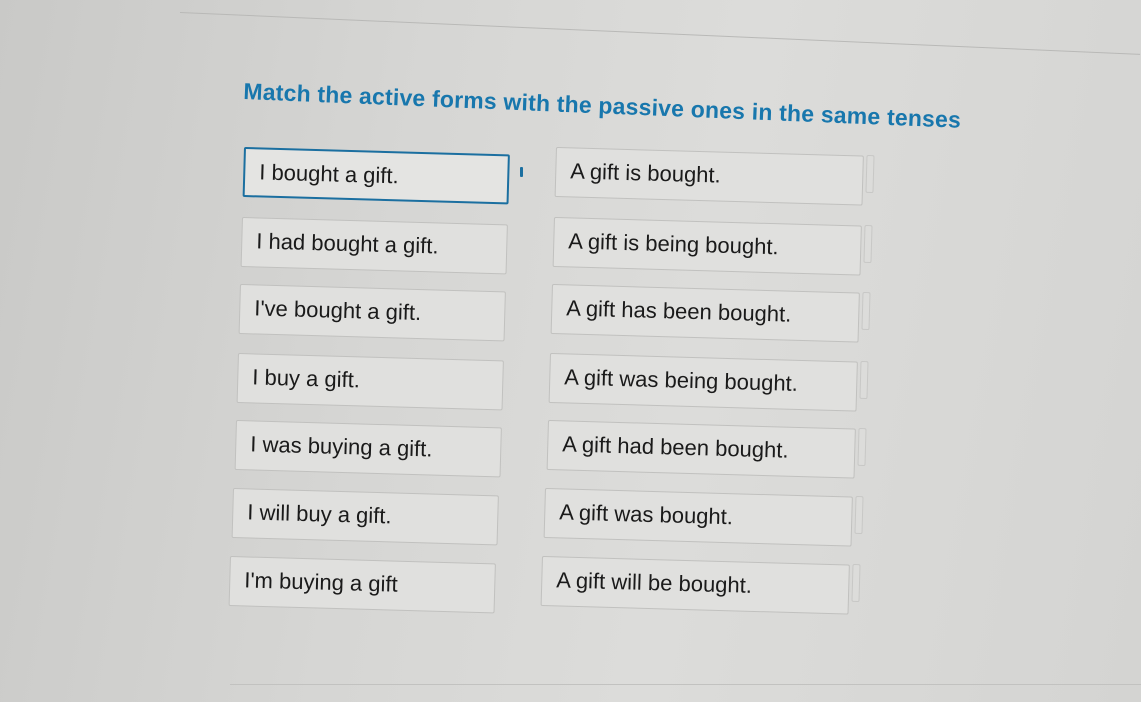  I want to click on passive-form-card: A gift is bought., so click(709, 176).